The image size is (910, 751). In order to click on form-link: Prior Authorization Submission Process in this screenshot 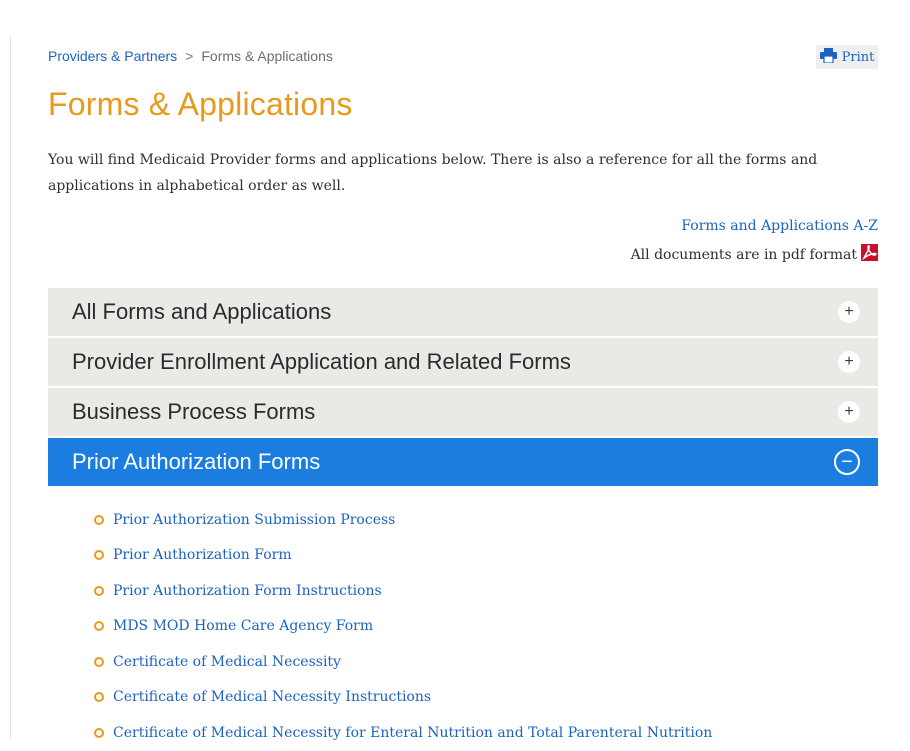, I will do `click(254, 520)`.